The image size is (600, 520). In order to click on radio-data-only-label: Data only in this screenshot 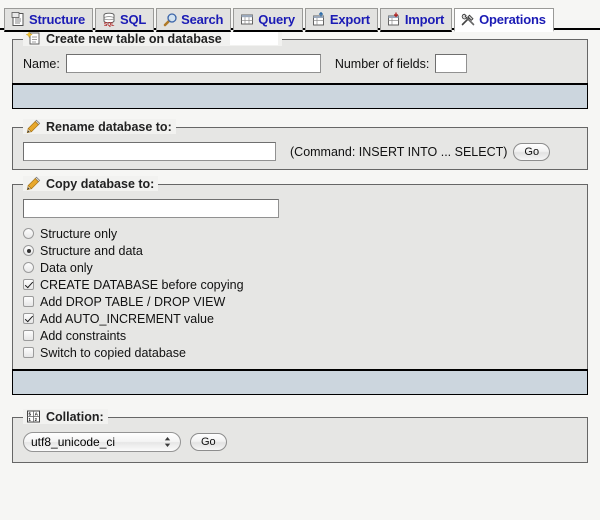, I will do `click(66, 267)`.